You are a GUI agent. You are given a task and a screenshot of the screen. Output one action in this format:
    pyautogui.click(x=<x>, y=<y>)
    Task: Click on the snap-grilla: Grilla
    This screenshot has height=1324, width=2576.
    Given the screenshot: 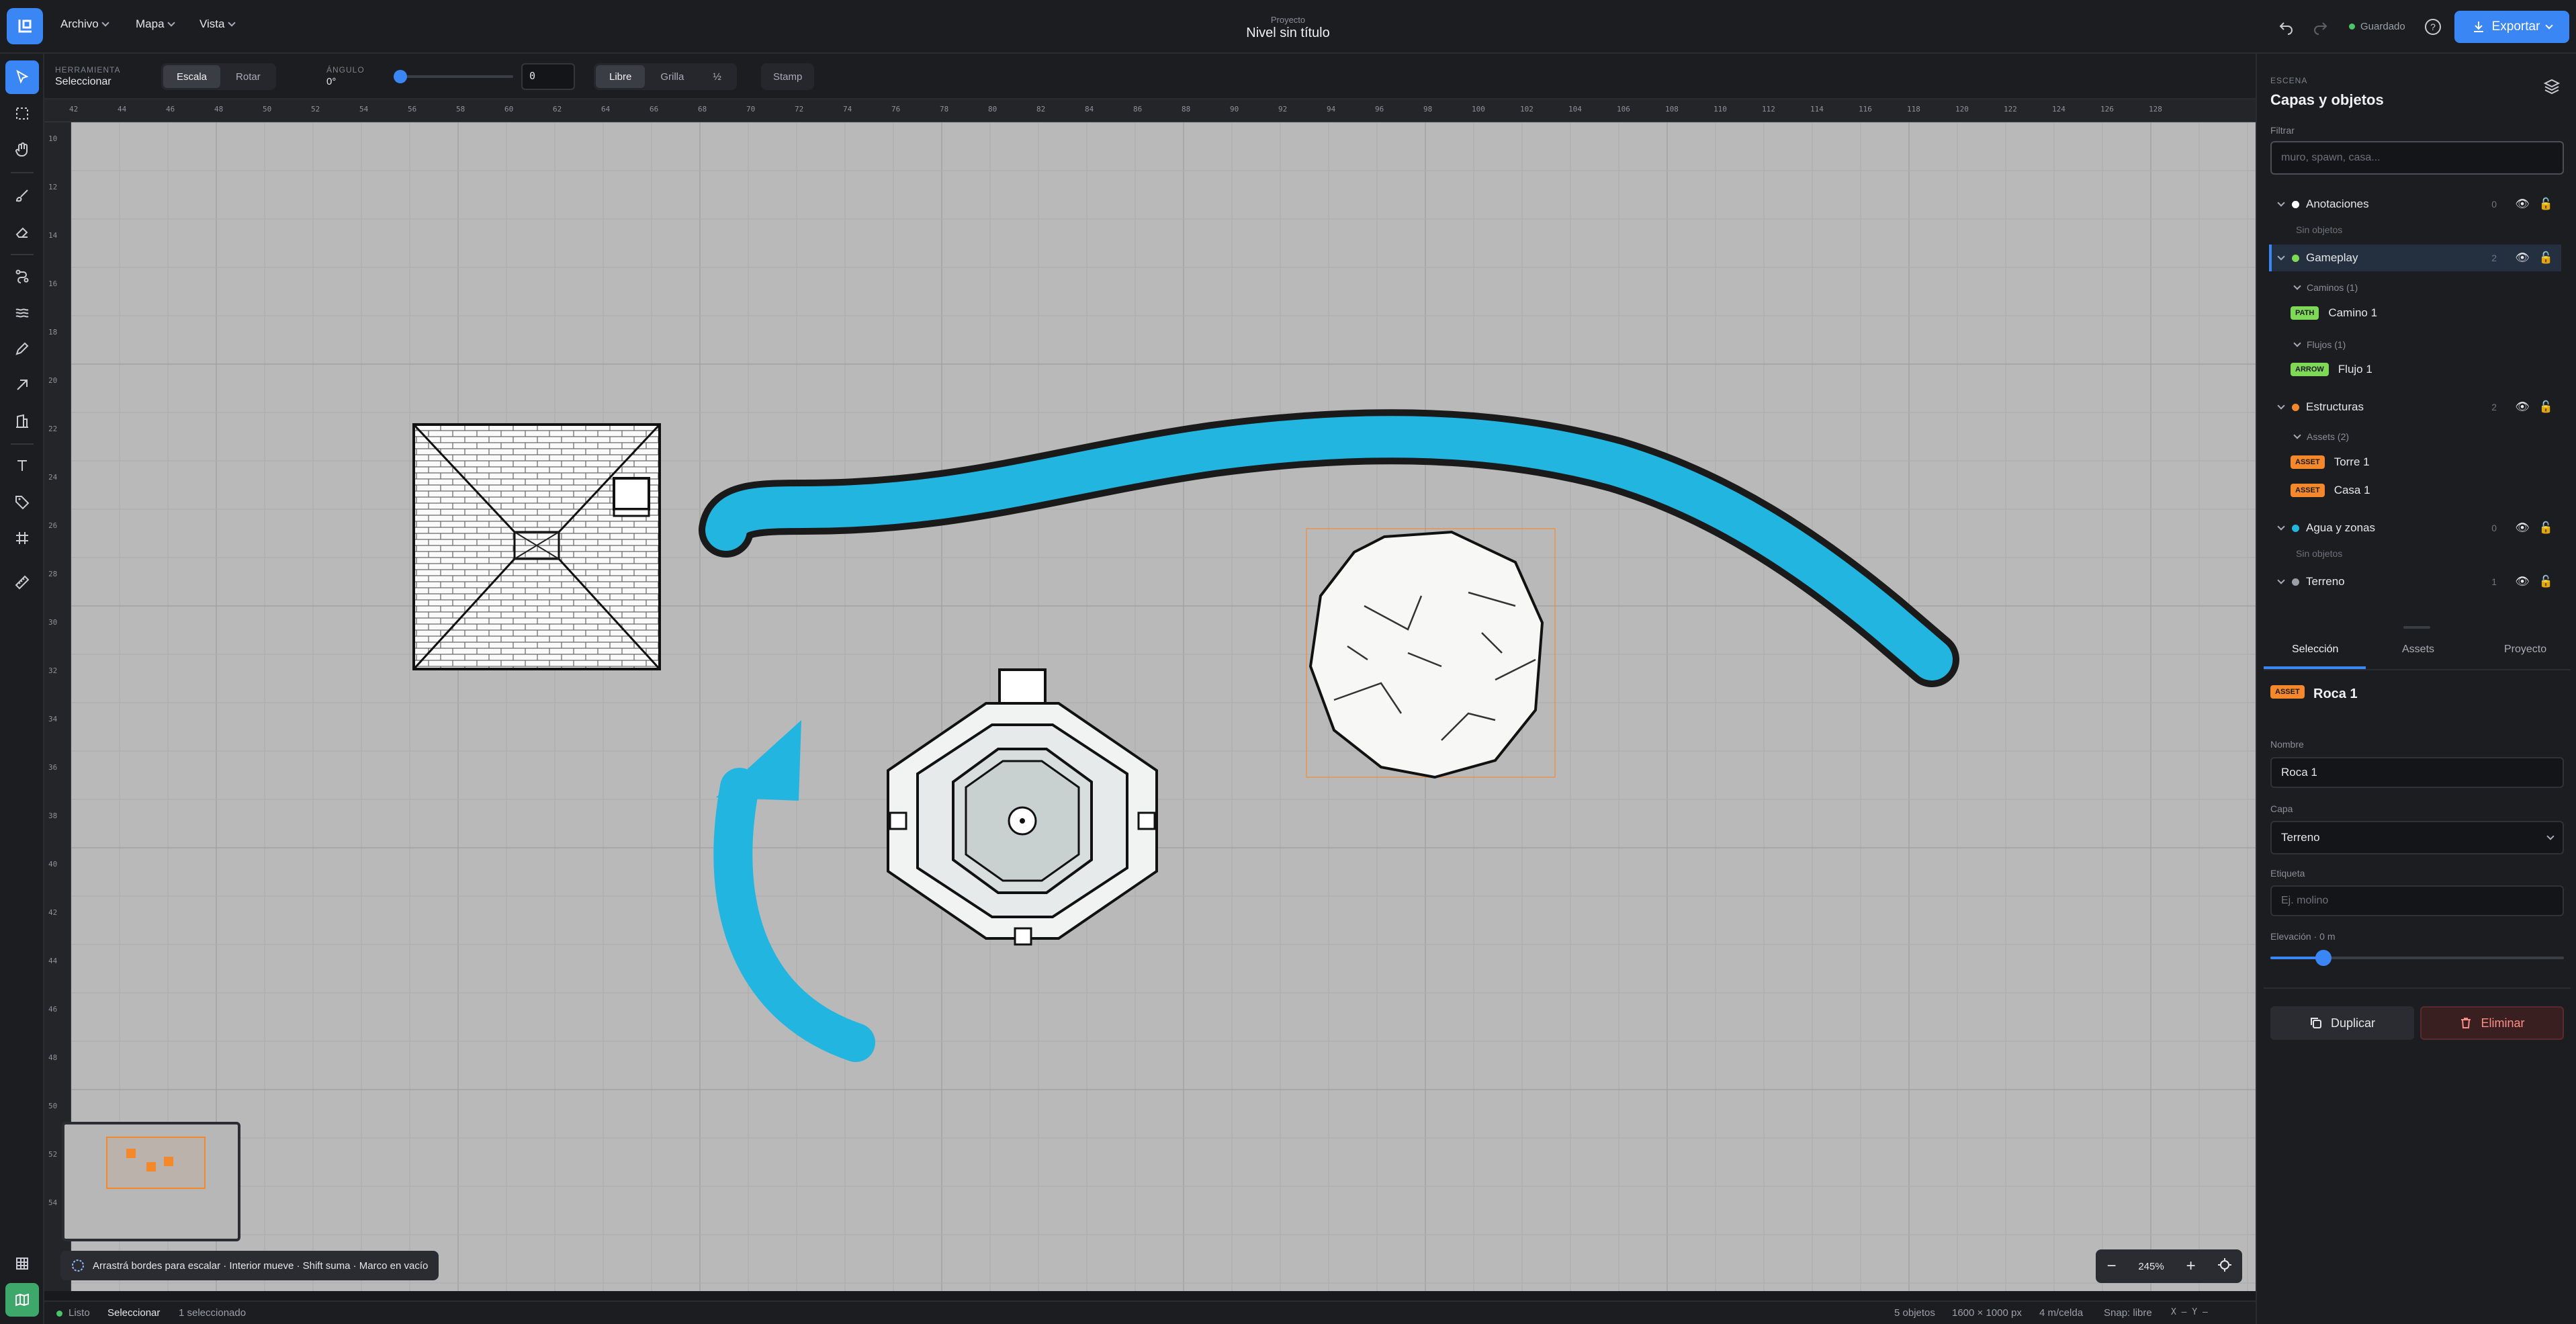 What is the action you would take?
    pyautogui.click(x=672, y=76)
    